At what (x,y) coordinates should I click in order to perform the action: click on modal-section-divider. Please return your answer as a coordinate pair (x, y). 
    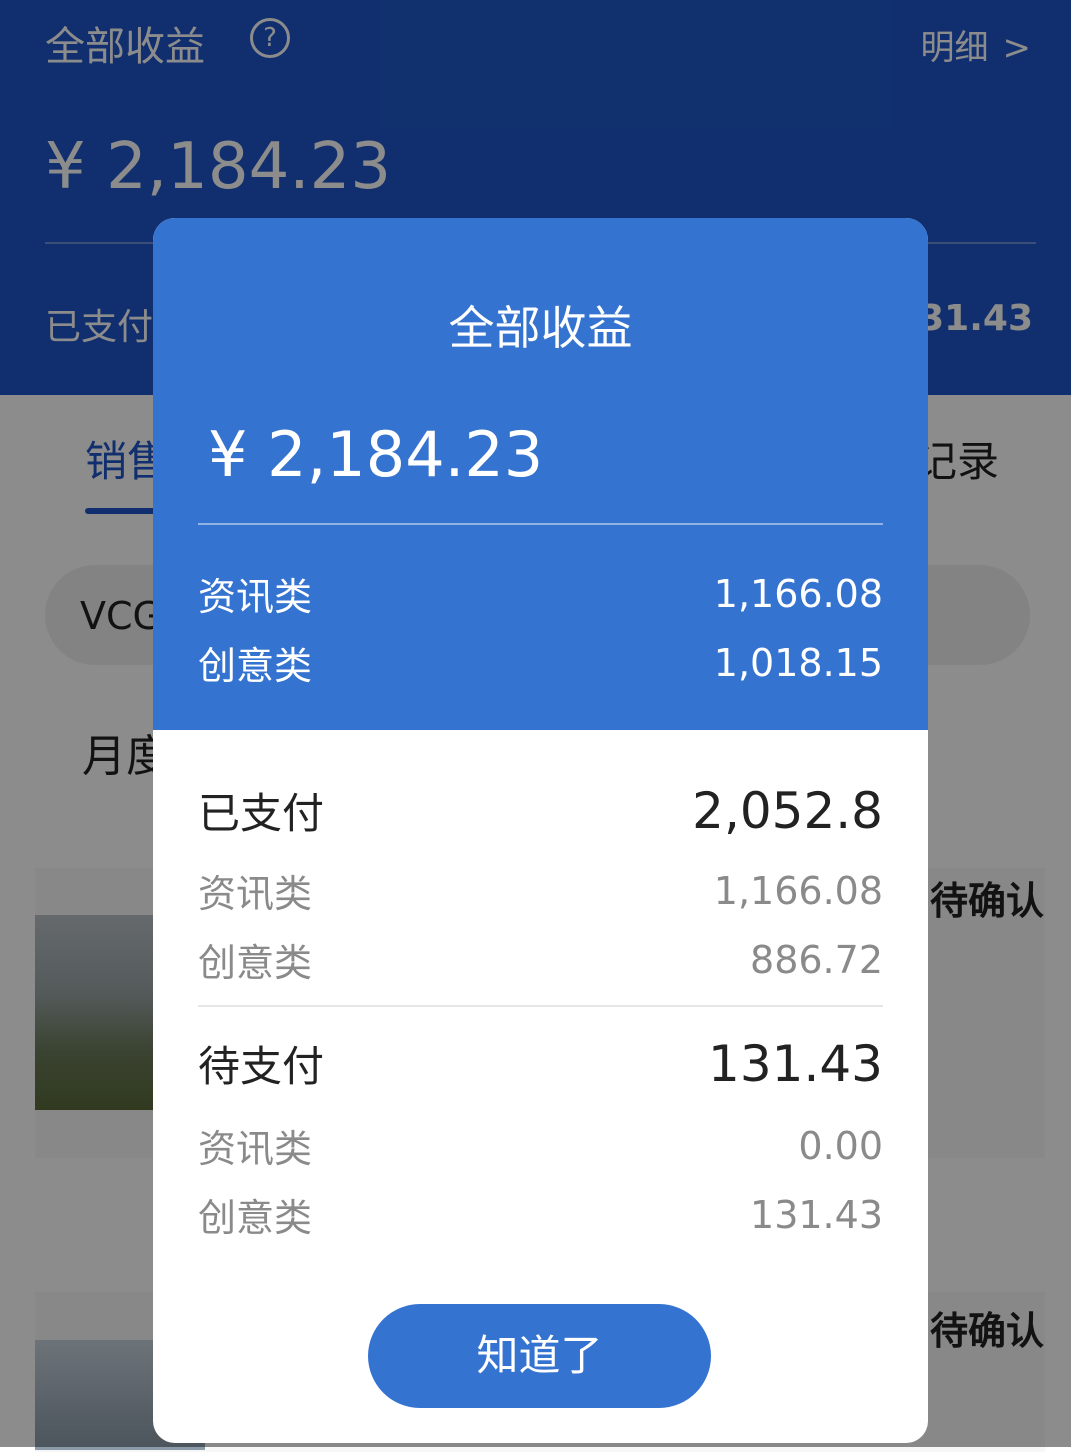
    Looking at the image, I should click on (540, 1006).